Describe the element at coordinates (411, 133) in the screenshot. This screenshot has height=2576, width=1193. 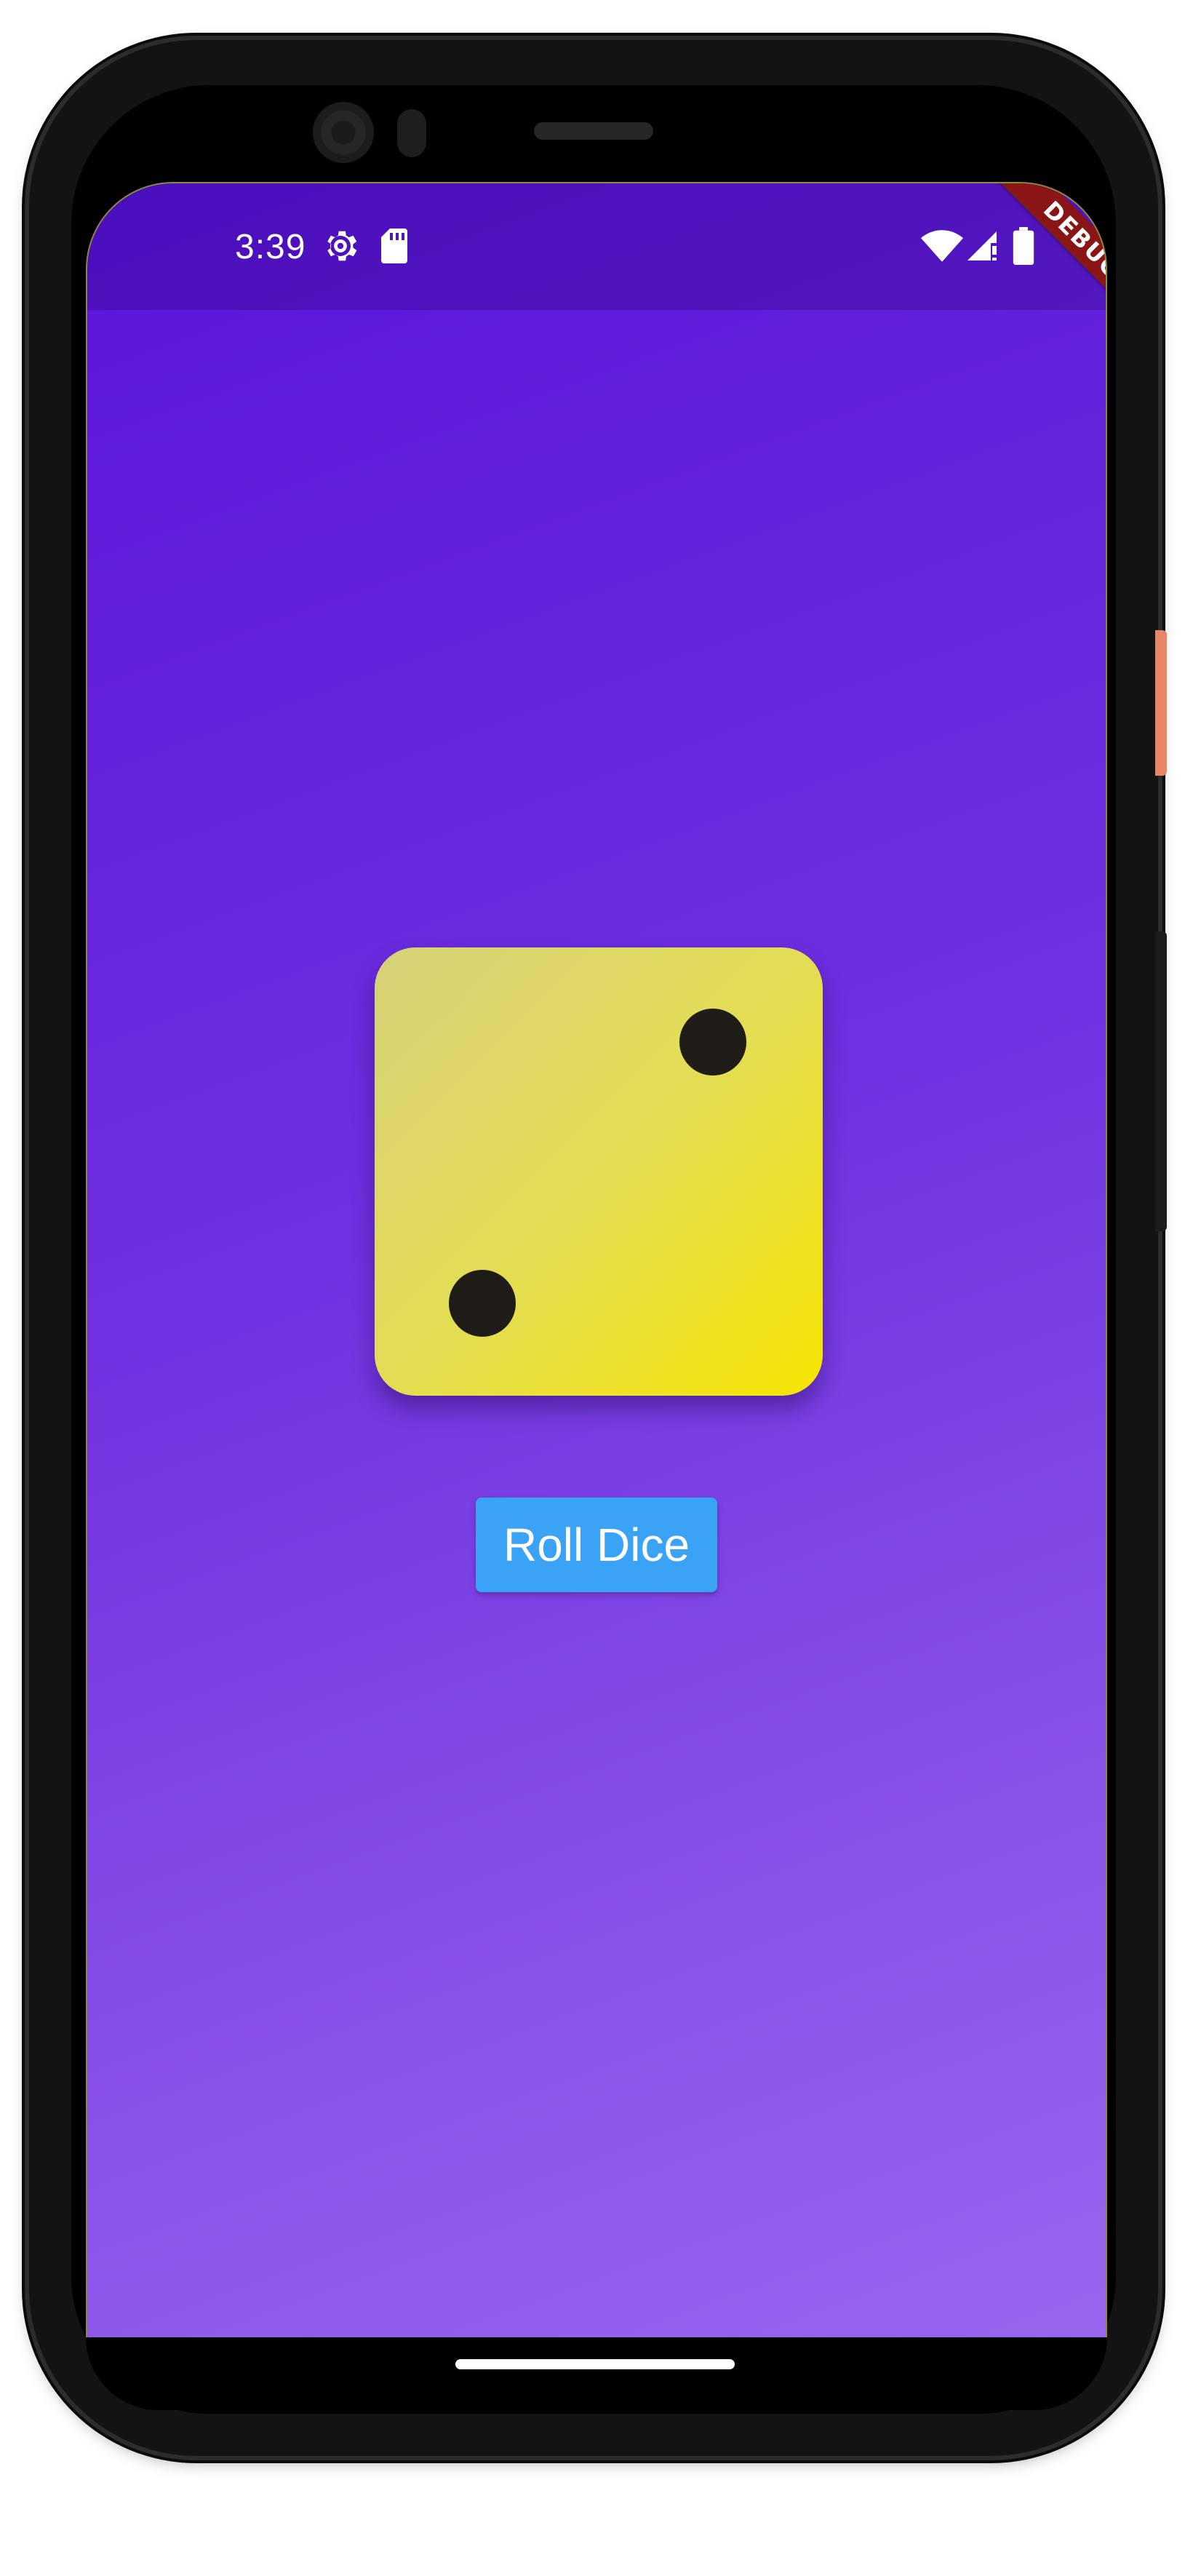
I see `proximity-sensor` at that location.